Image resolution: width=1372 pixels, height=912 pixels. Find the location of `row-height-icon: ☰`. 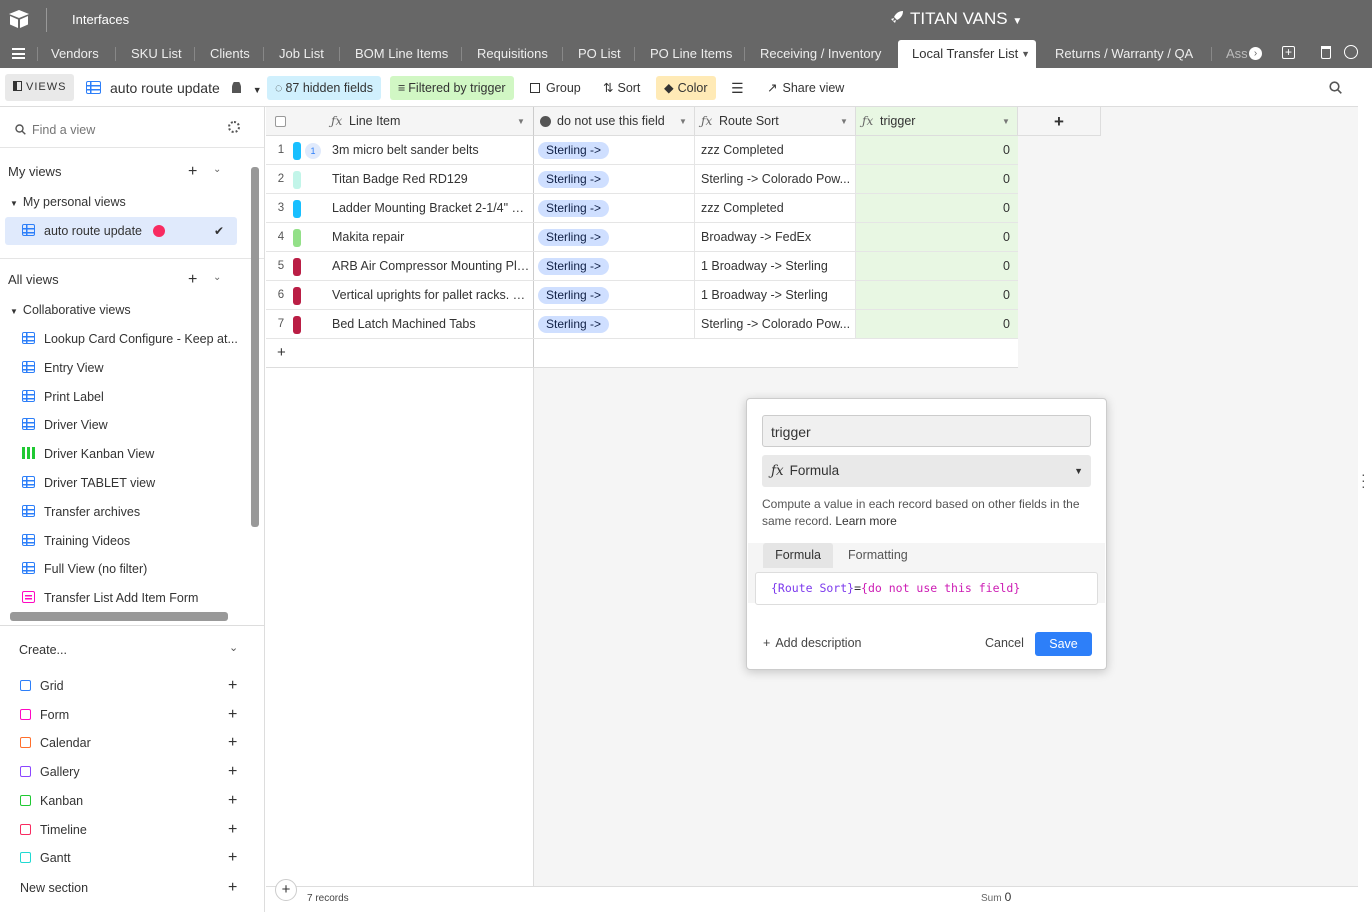

row-height-icon: ☰ is located at coordinates (737, 88).